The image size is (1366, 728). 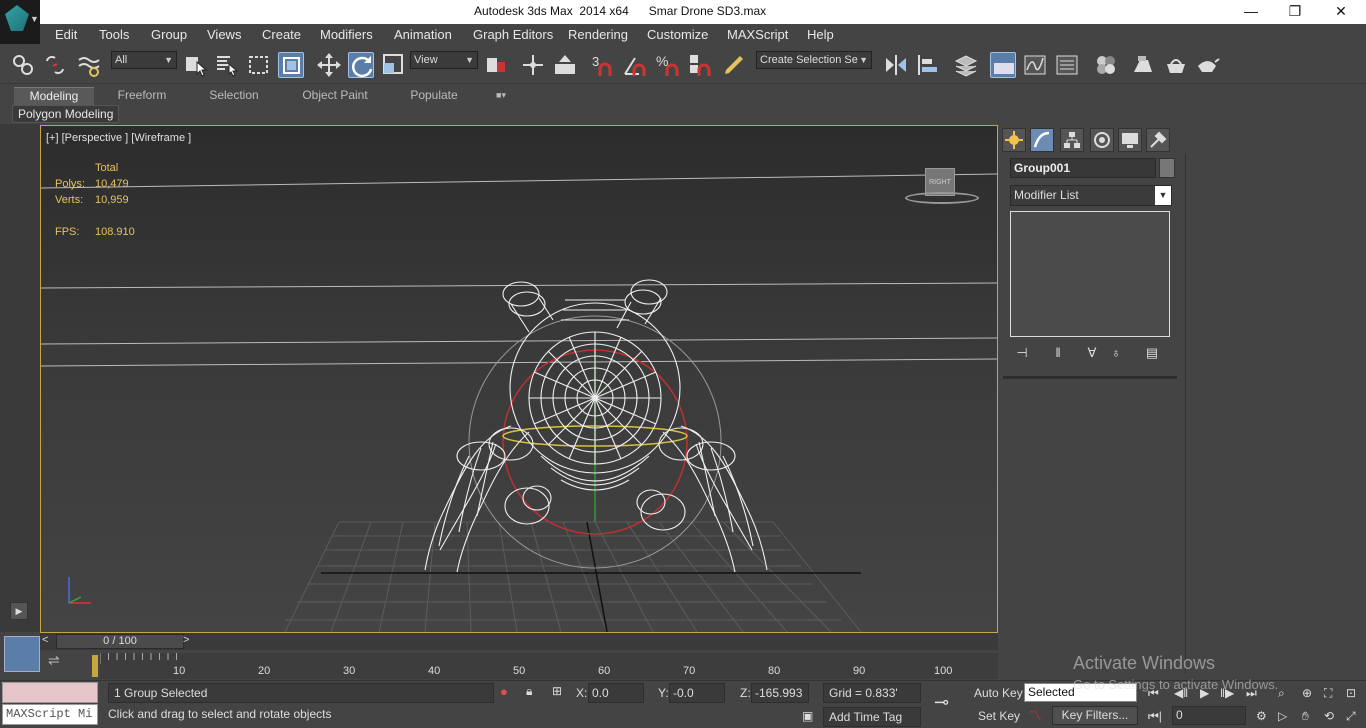 What do you see at coordinates (1035, 716) in the screenshot?
I see `key-tangent-icon: 〽` at bounding box center [1035, 716].